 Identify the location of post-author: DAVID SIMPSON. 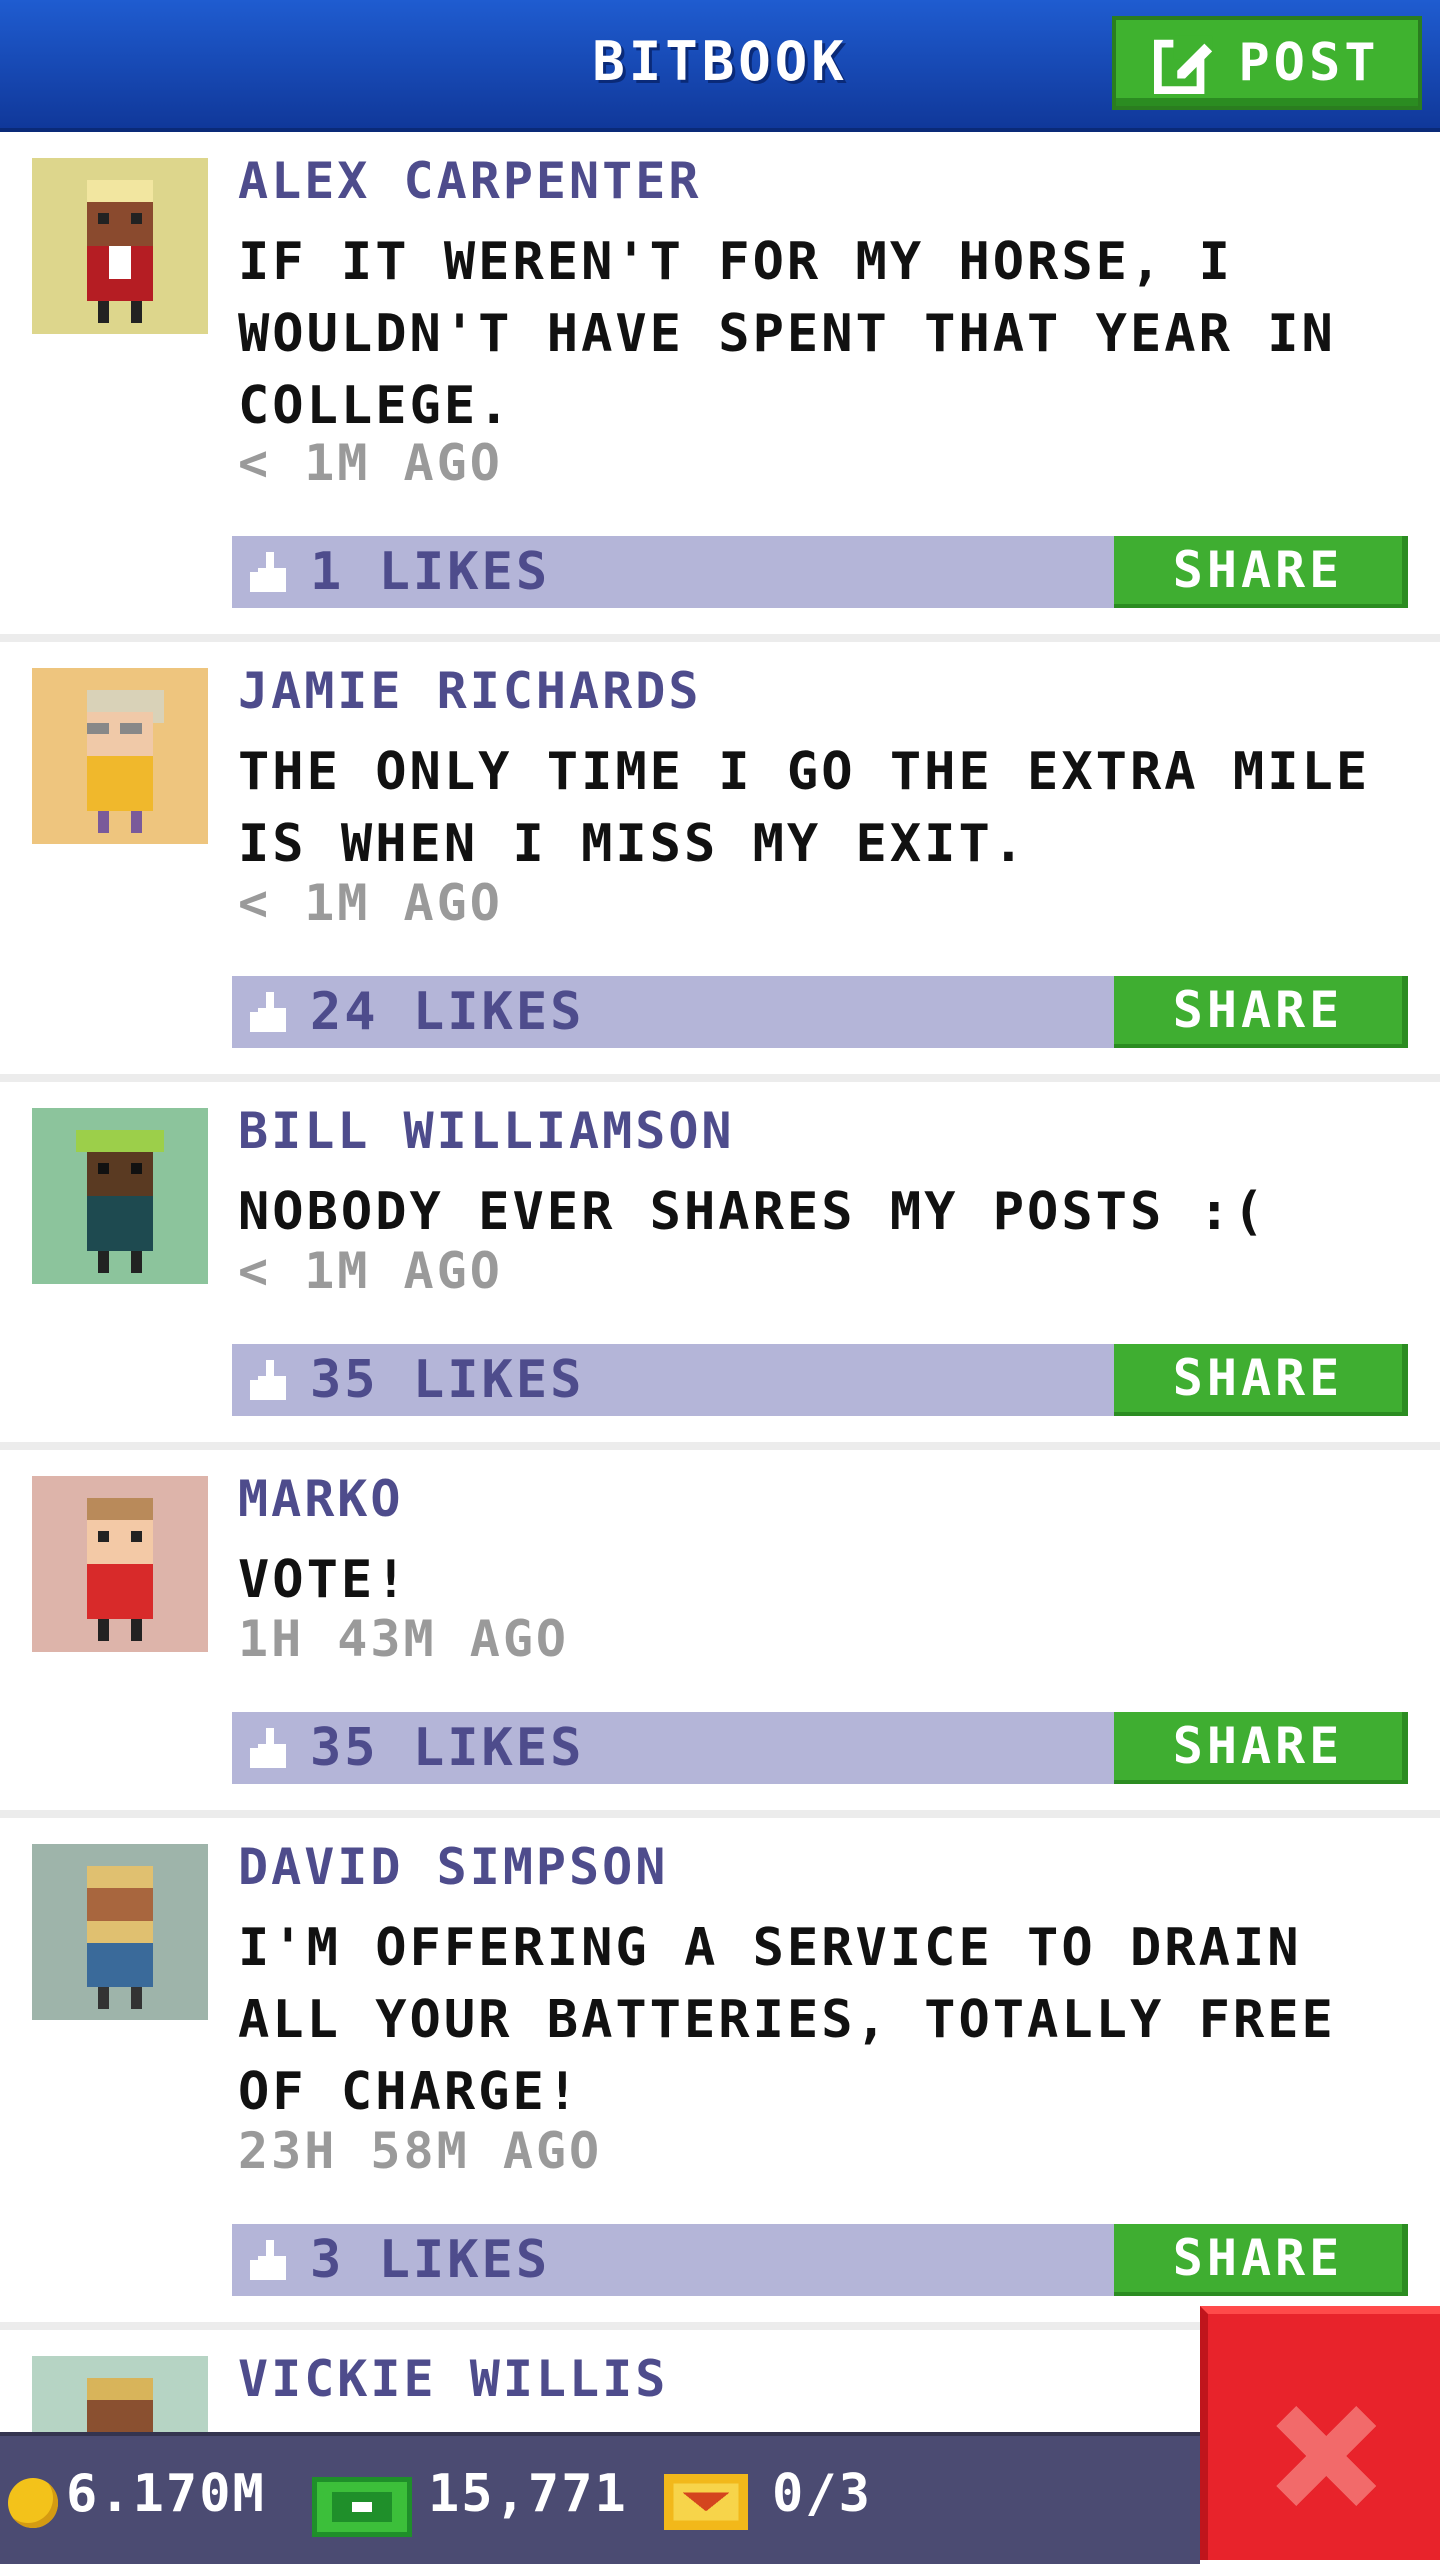
(453, 1867).